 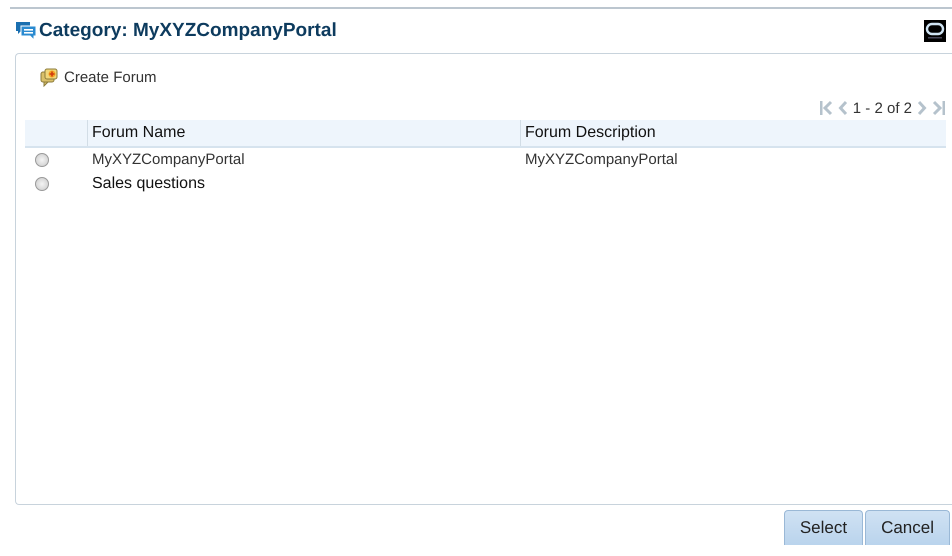 What do you see at coordinates (50, 77) in the screenshot?
I see `new-forum-icon` at bounding box center [50, 77].